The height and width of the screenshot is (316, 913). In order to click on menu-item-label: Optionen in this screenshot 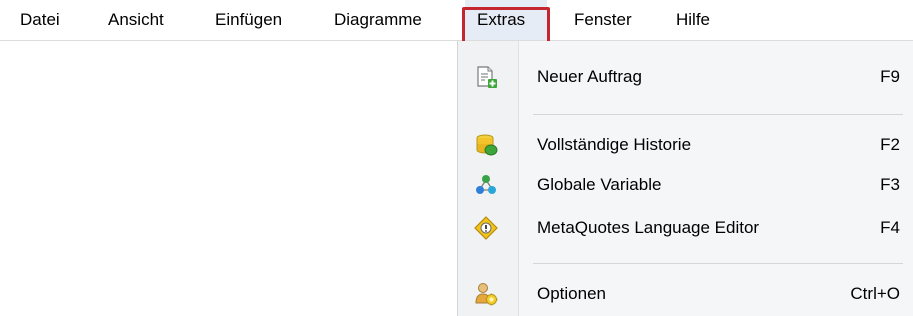, I will do `click(571, 293)`.